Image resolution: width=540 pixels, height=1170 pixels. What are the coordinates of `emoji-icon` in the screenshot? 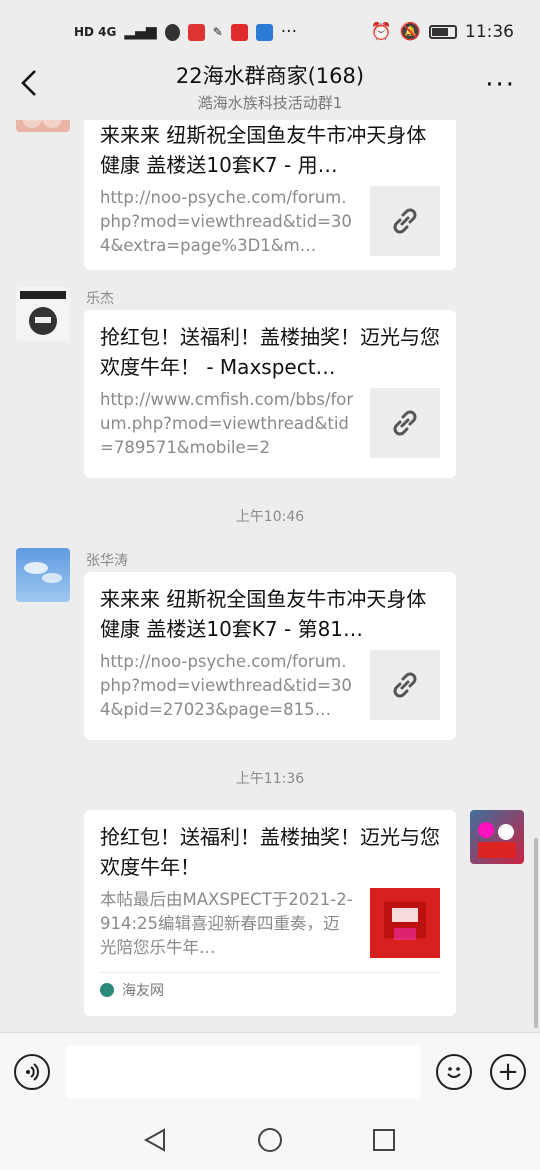 It's located at (454, 1072).